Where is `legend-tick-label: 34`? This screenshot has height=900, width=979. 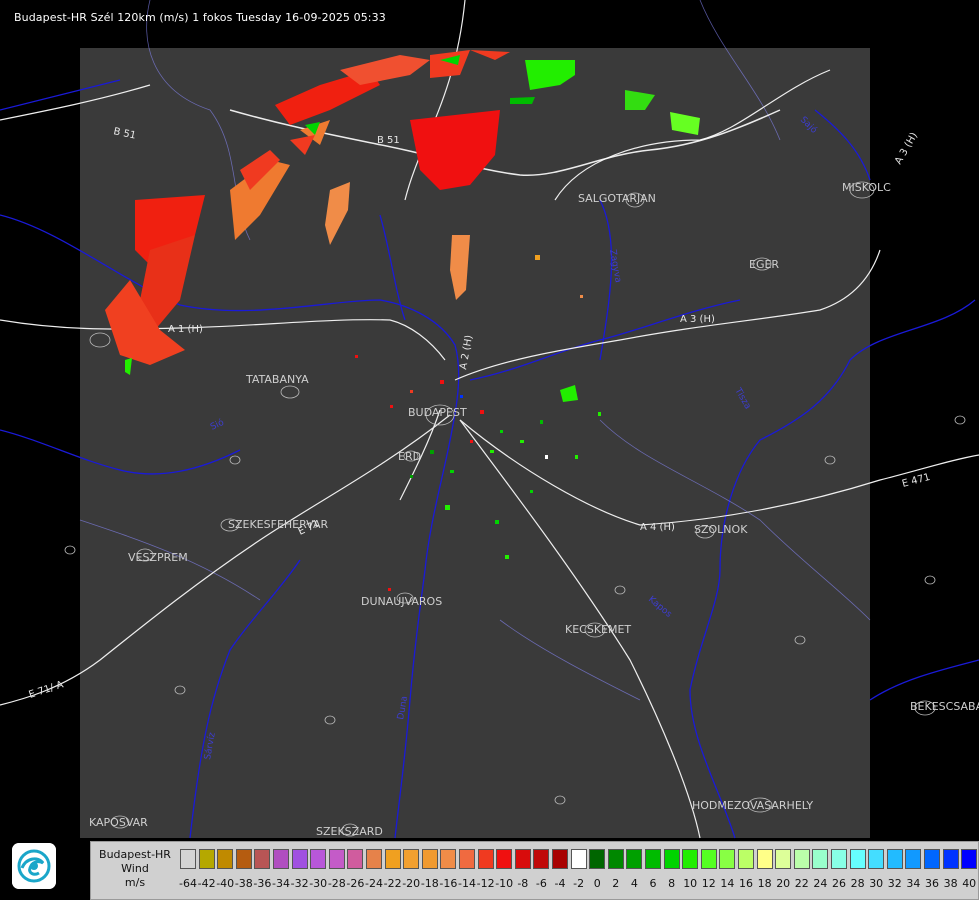
legend-tick-label: 34 is located at coordinates (913, 883).